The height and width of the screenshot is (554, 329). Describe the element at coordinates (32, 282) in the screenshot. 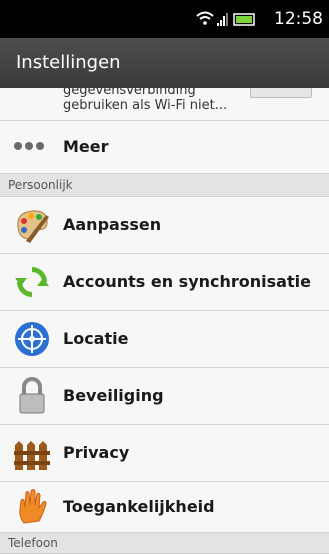

I see `sync-icon` at that location.